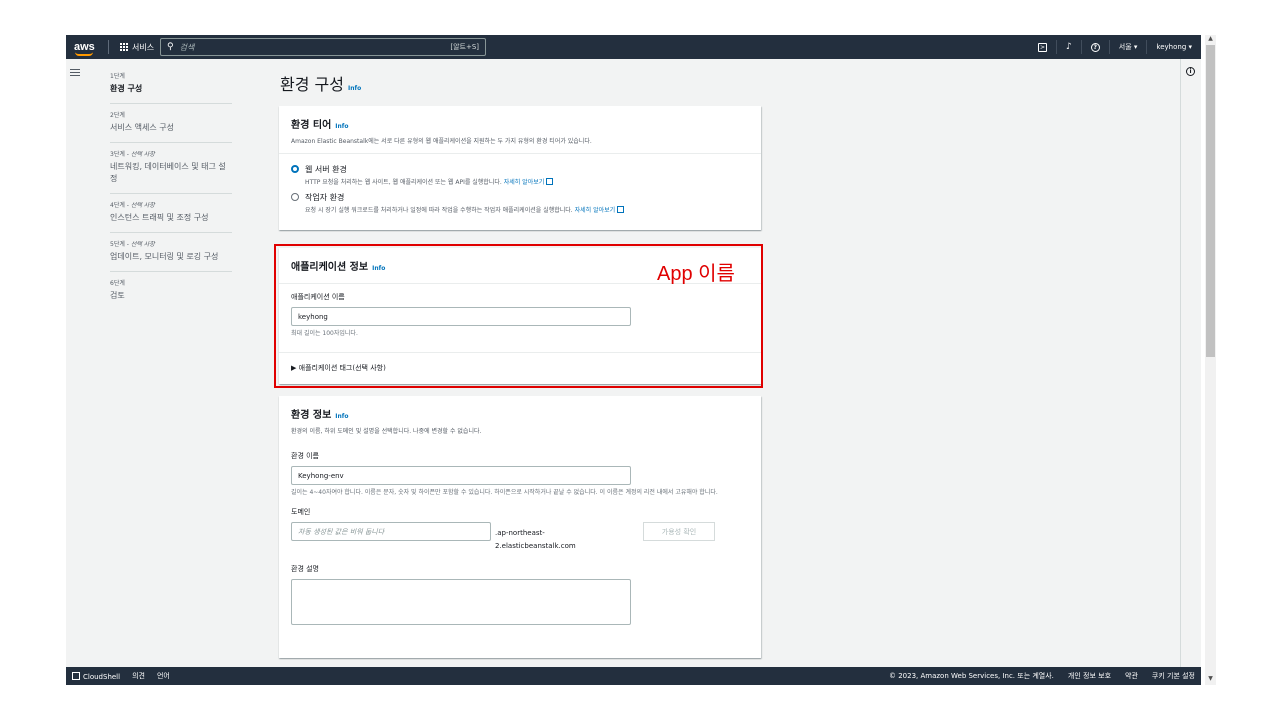  Describe the element at coordinates (295, 197) in the screenshot. I see `radio-unselected` at that location.